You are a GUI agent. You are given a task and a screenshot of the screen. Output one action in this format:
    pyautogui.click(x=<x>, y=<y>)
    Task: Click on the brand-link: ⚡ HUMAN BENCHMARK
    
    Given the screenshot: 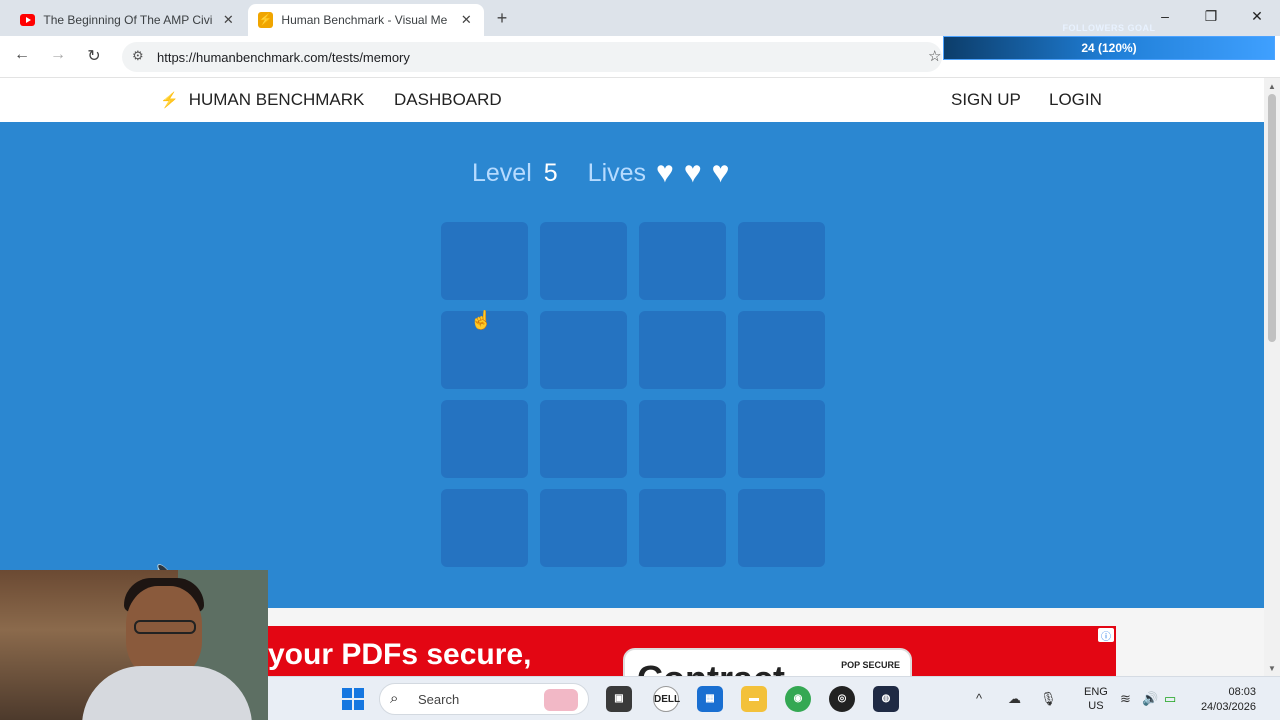 What is the action you would take?
    pyautogui.click(x=262, y=100)
    